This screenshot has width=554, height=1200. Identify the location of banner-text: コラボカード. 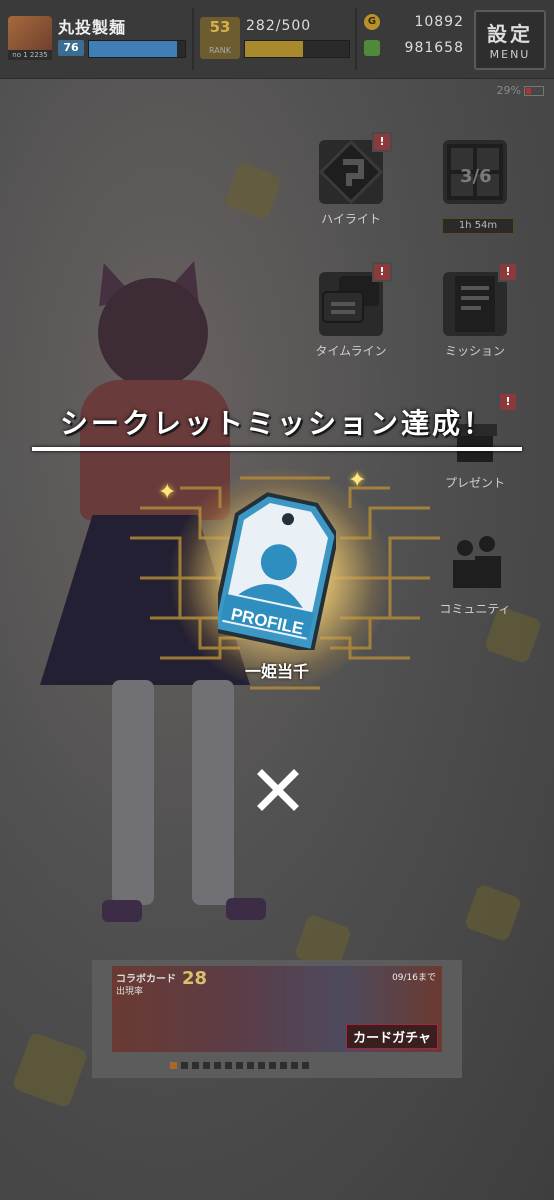
(146, 979).